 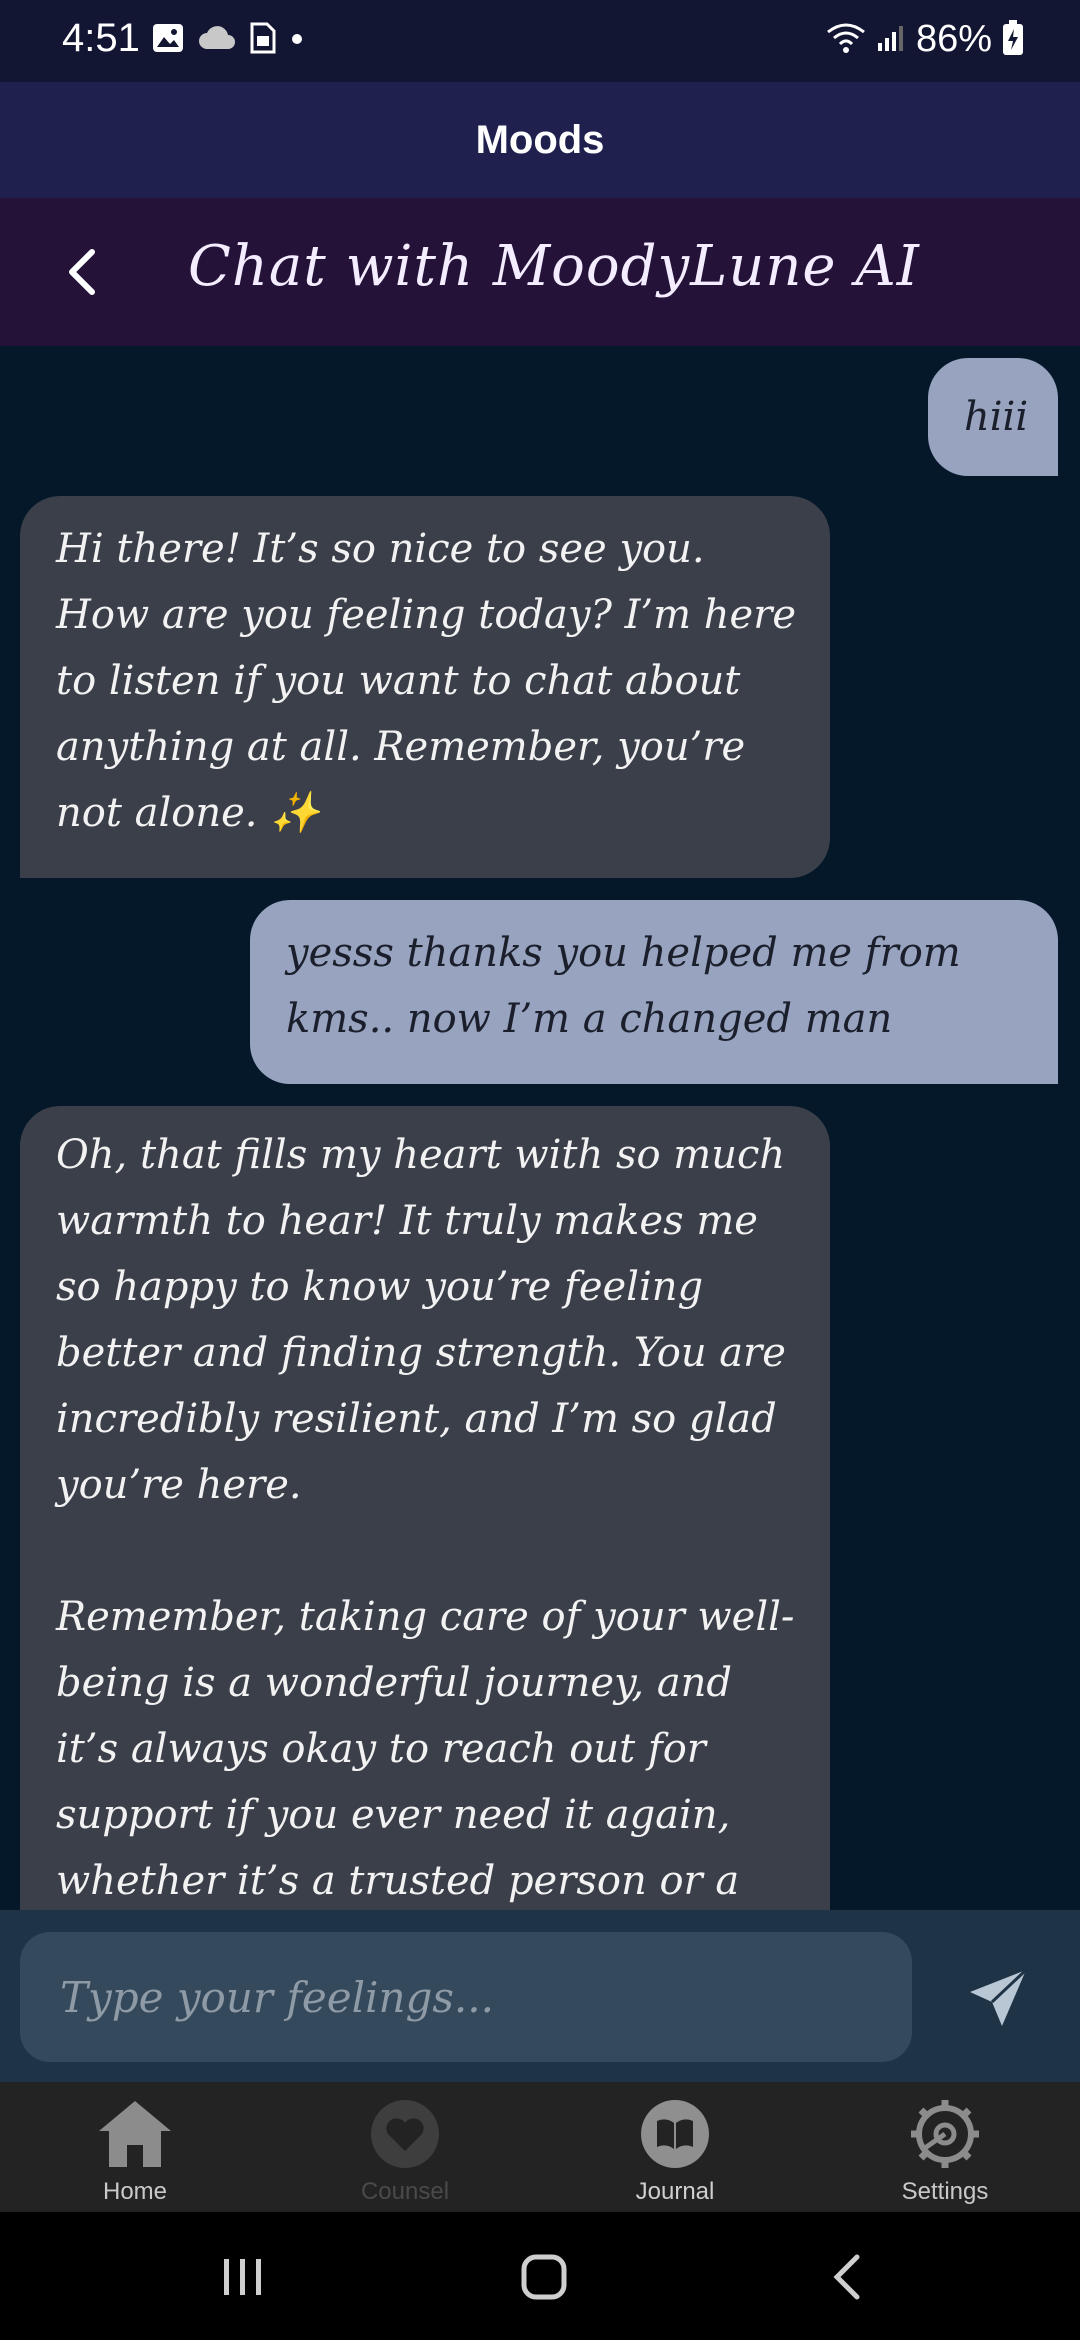 I want to click on system-back-button, so click(x=847, y=2277).